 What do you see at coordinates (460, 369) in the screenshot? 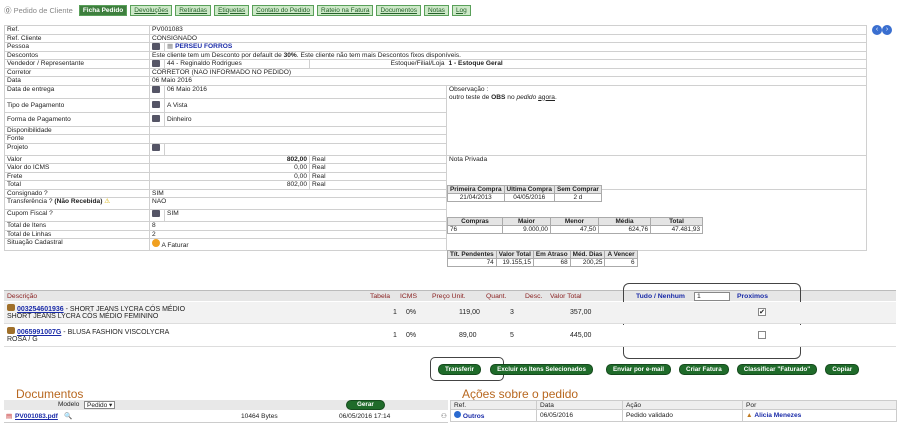
I see `transferir-button: Transferir` at bounding box center [460, 369].